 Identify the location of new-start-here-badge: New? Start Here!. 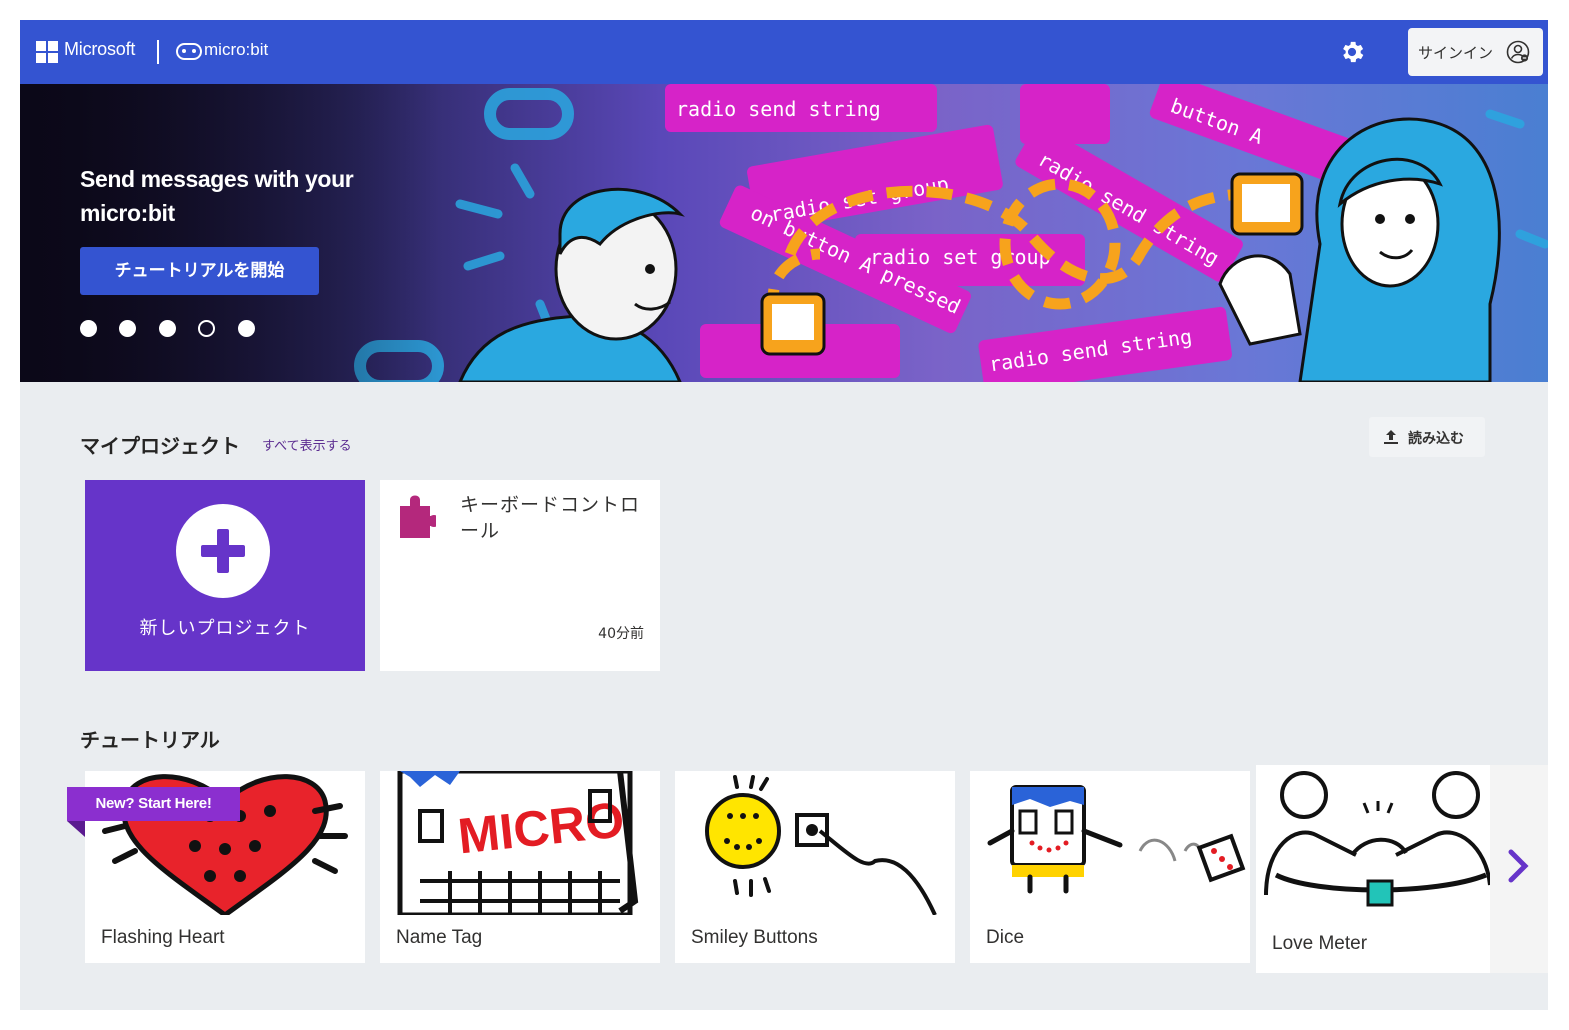
(153, 804).